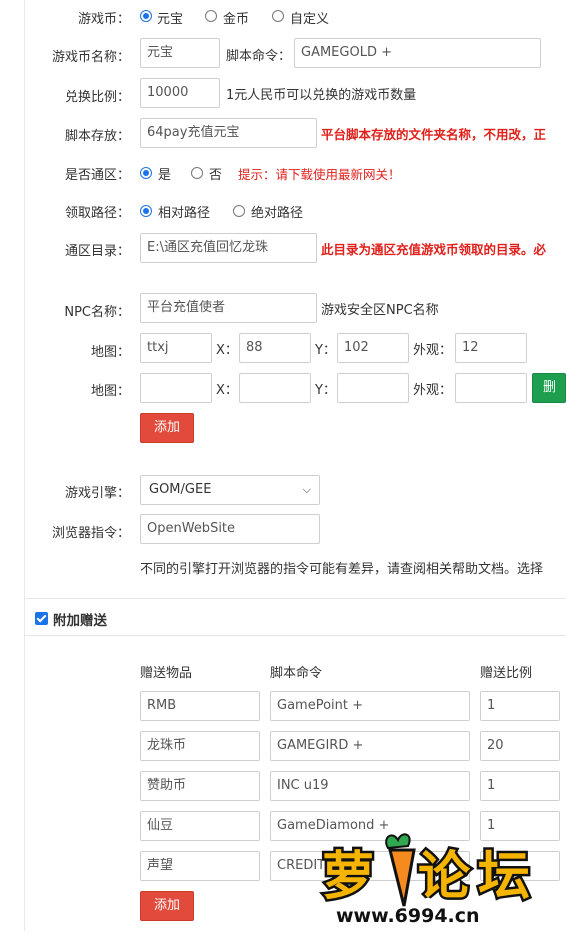 The height and width of the screenshot is (935, 566). I want to click on bonus-cmd-input: INC u19, so click(370, 786).